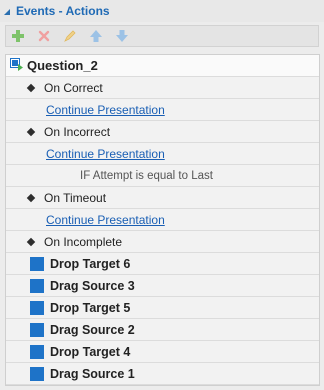  I want to click on panel-header: Events - Actions, so click(162, 11).